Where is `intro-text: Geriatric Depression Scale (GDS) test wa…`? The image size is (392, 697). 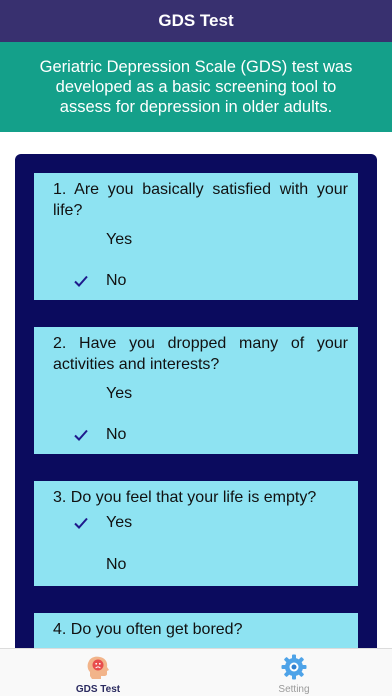 intro-text: Geriatric Depression Scale (GDS) test wa… is located at coordinates (196, 87).